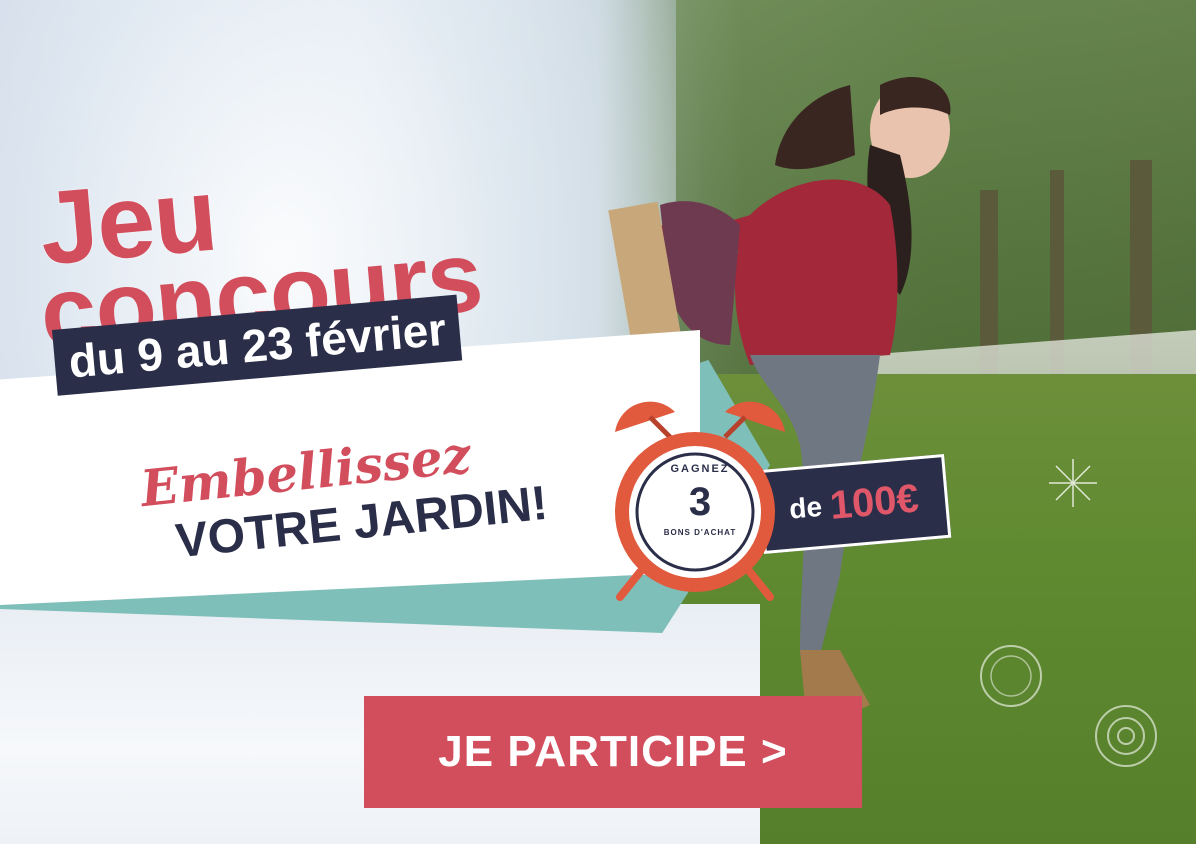 Image resolution: width=1196 pixels, height=844 pixels. I want to click on gagnez-label: GAGNEZ, so click(700, 469).